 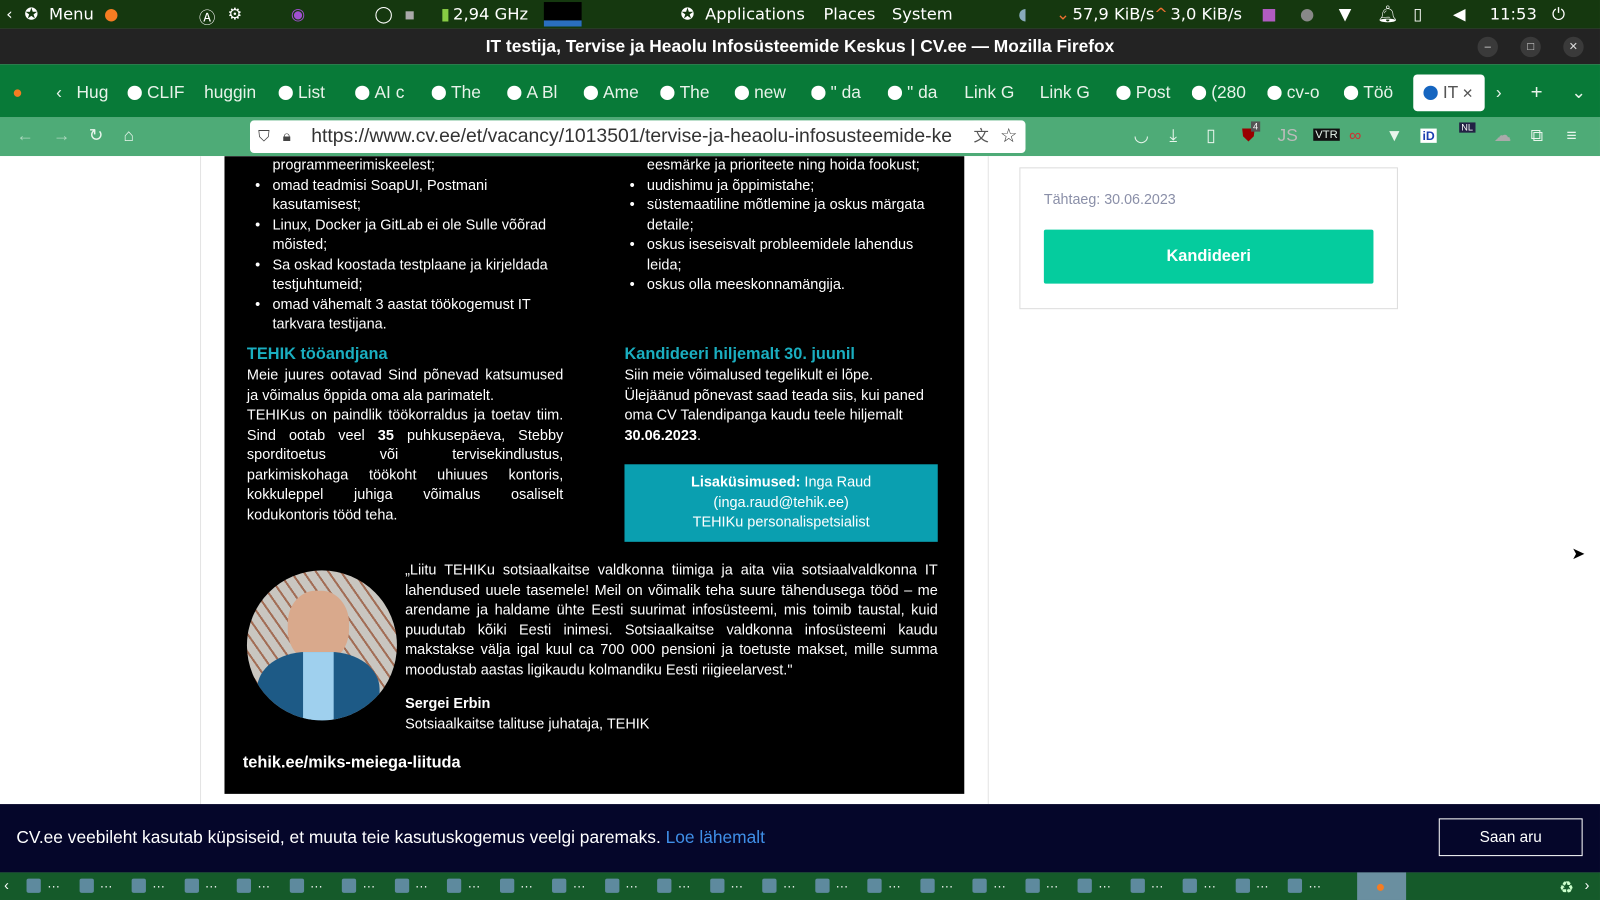 What do you see at coordinates (352, 763) in the screenshot?
I see `tehik-link: tehik.ee/miks-meiega-liituda` at bounding box center [352, 763].